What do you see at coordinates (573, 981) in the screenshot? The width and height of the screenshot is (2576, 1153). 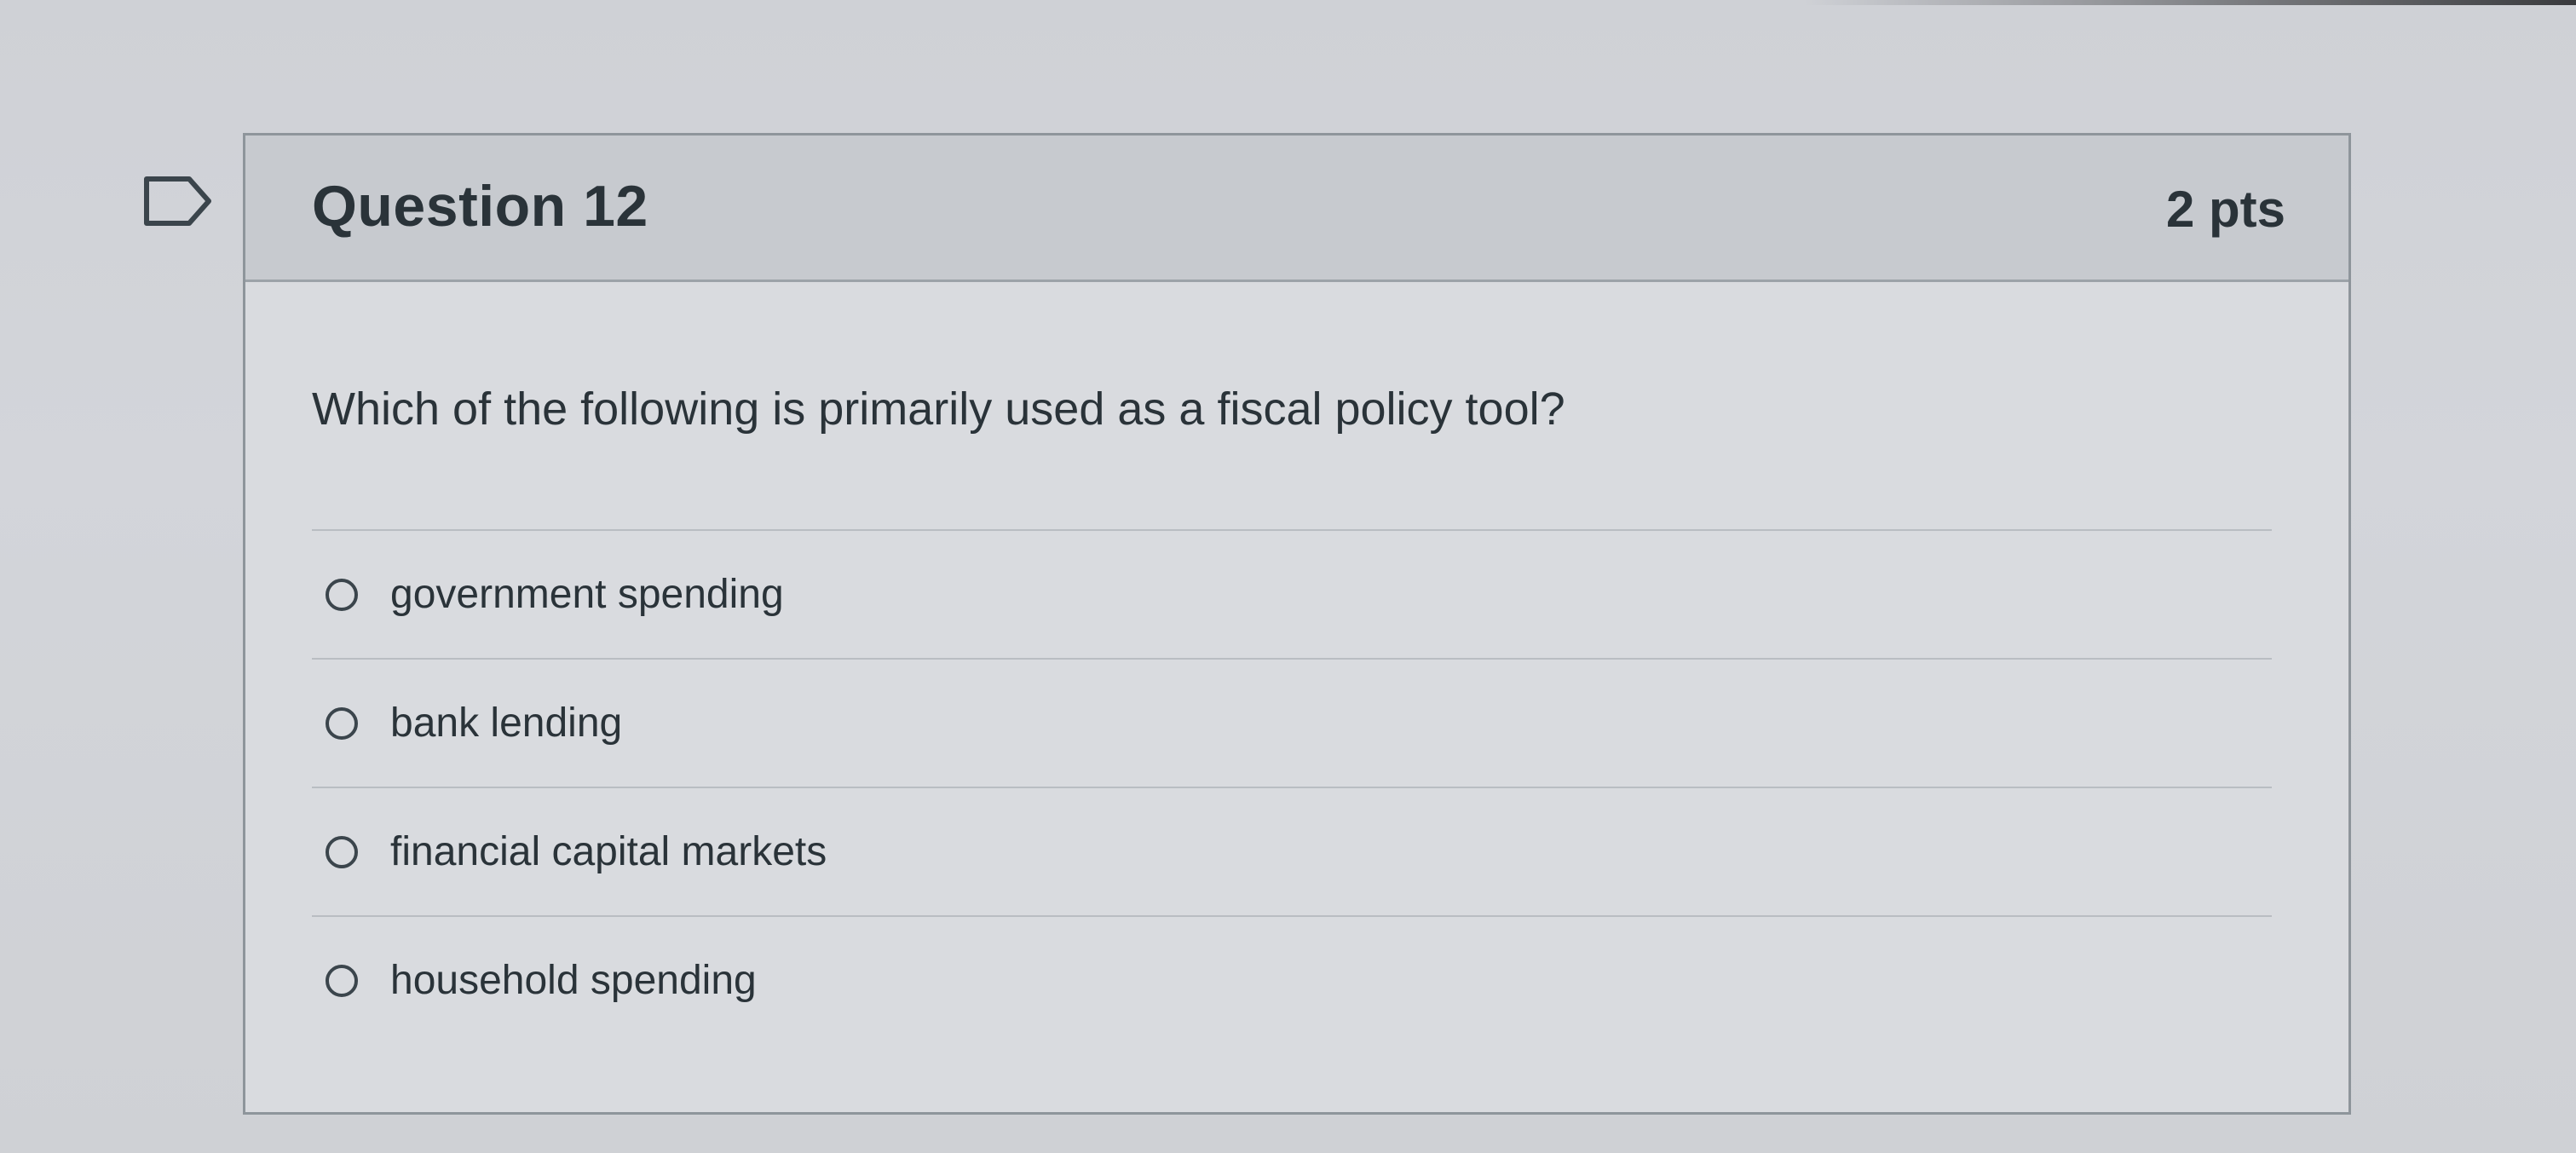 I see `answer-label: household spending` at bounding box center [573, 981].